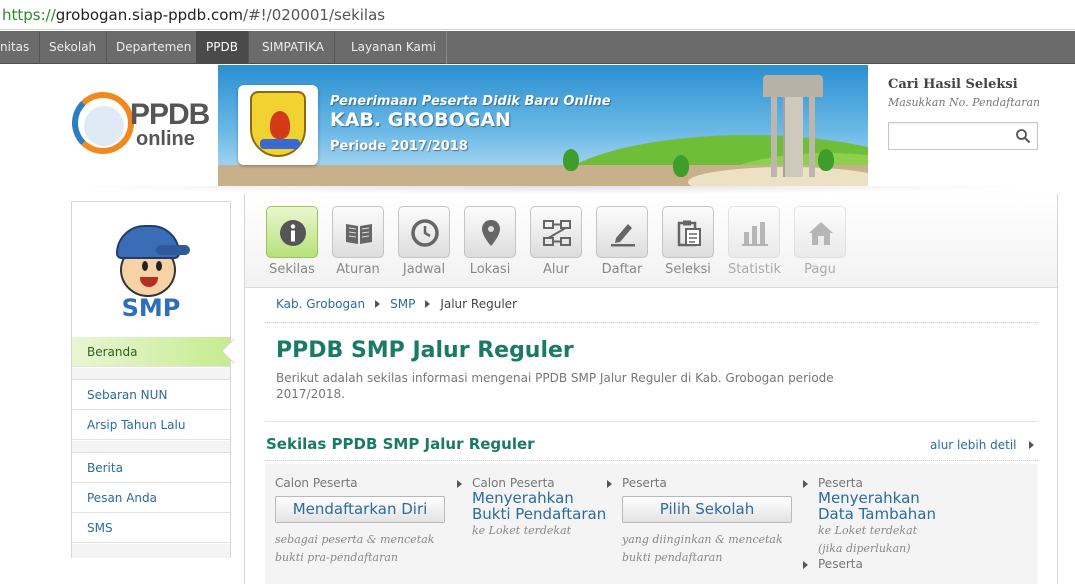  What do you see at coordinates (293, 47) in the screenshot?
I see `topnav-item-simpatika: SIMPATIKA` at bounding box center [293, 47].